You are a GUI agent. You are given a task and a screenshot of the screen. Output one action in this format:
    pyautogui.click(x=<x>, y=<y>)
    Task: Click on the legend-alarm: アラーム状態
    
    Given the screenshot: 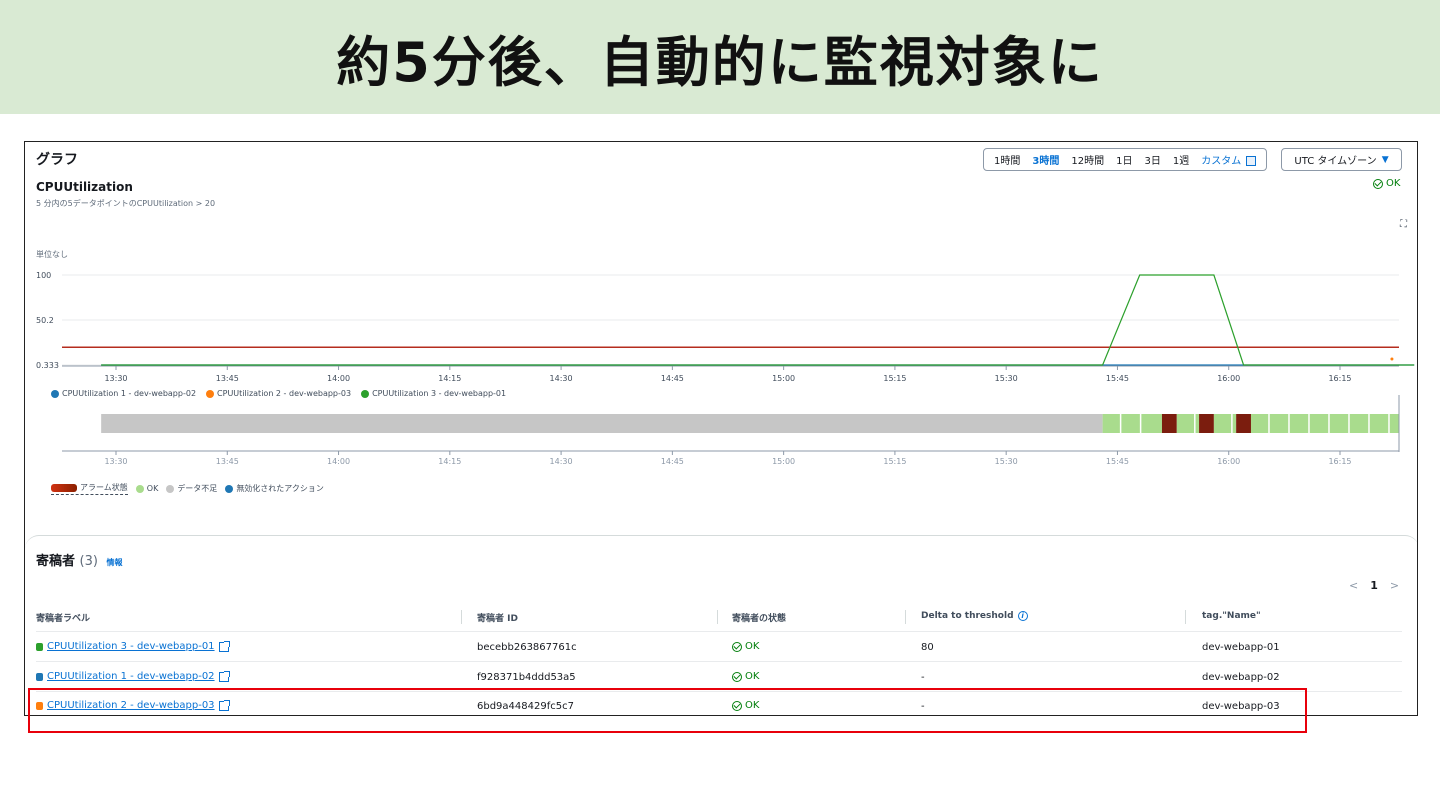 What is the action you would take?
    pyautogui.click(x=89, y=488)
    